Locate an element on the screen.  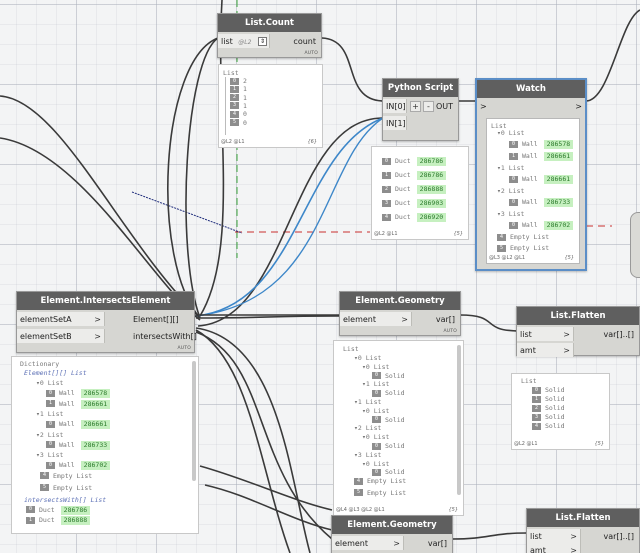
element-input-port-2: element > is located at coordinates (368, 543).